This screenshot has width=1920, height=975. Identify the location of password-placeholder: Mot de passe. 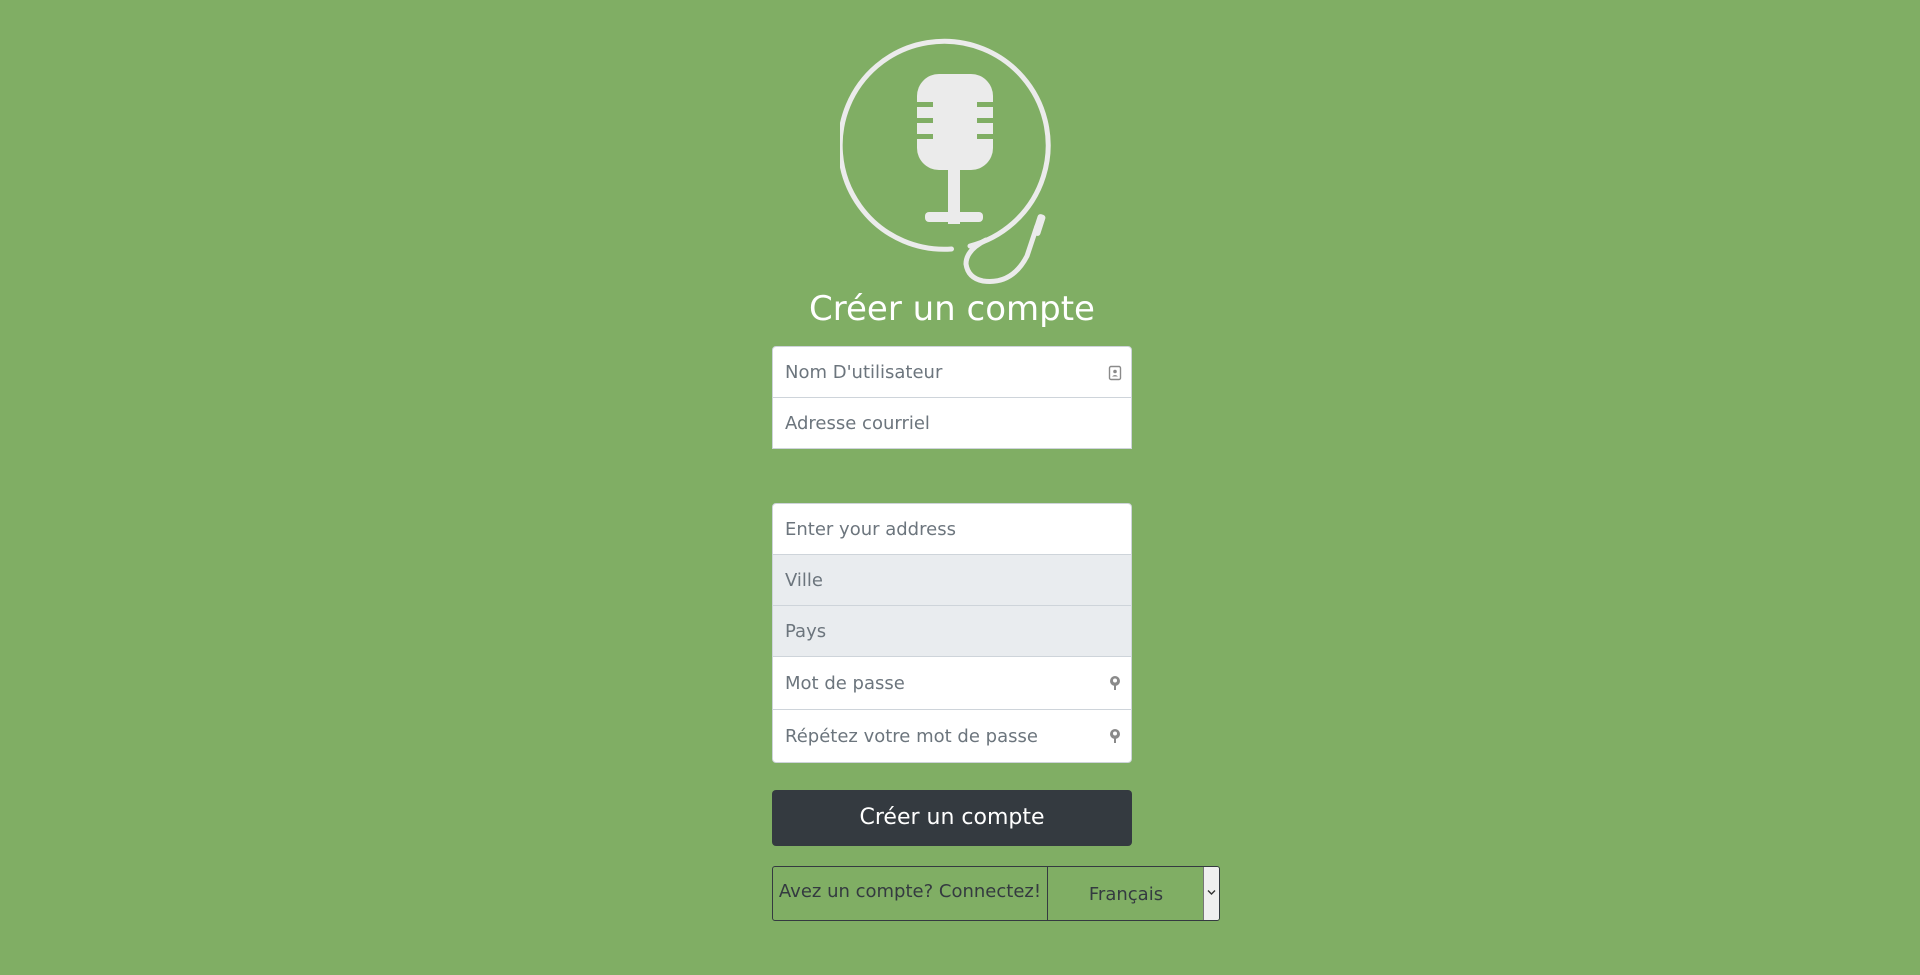
(845, 683).